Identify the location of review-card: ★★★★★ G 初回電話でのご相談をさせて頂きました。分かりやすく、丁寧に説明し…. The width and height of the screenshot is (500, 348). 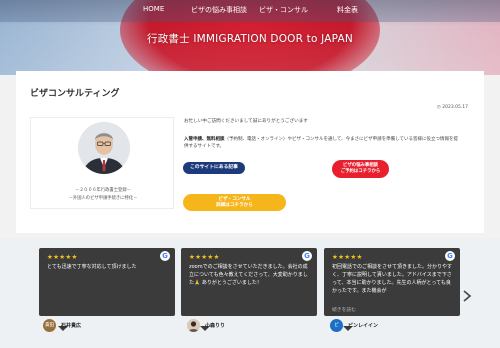
(392, 289).